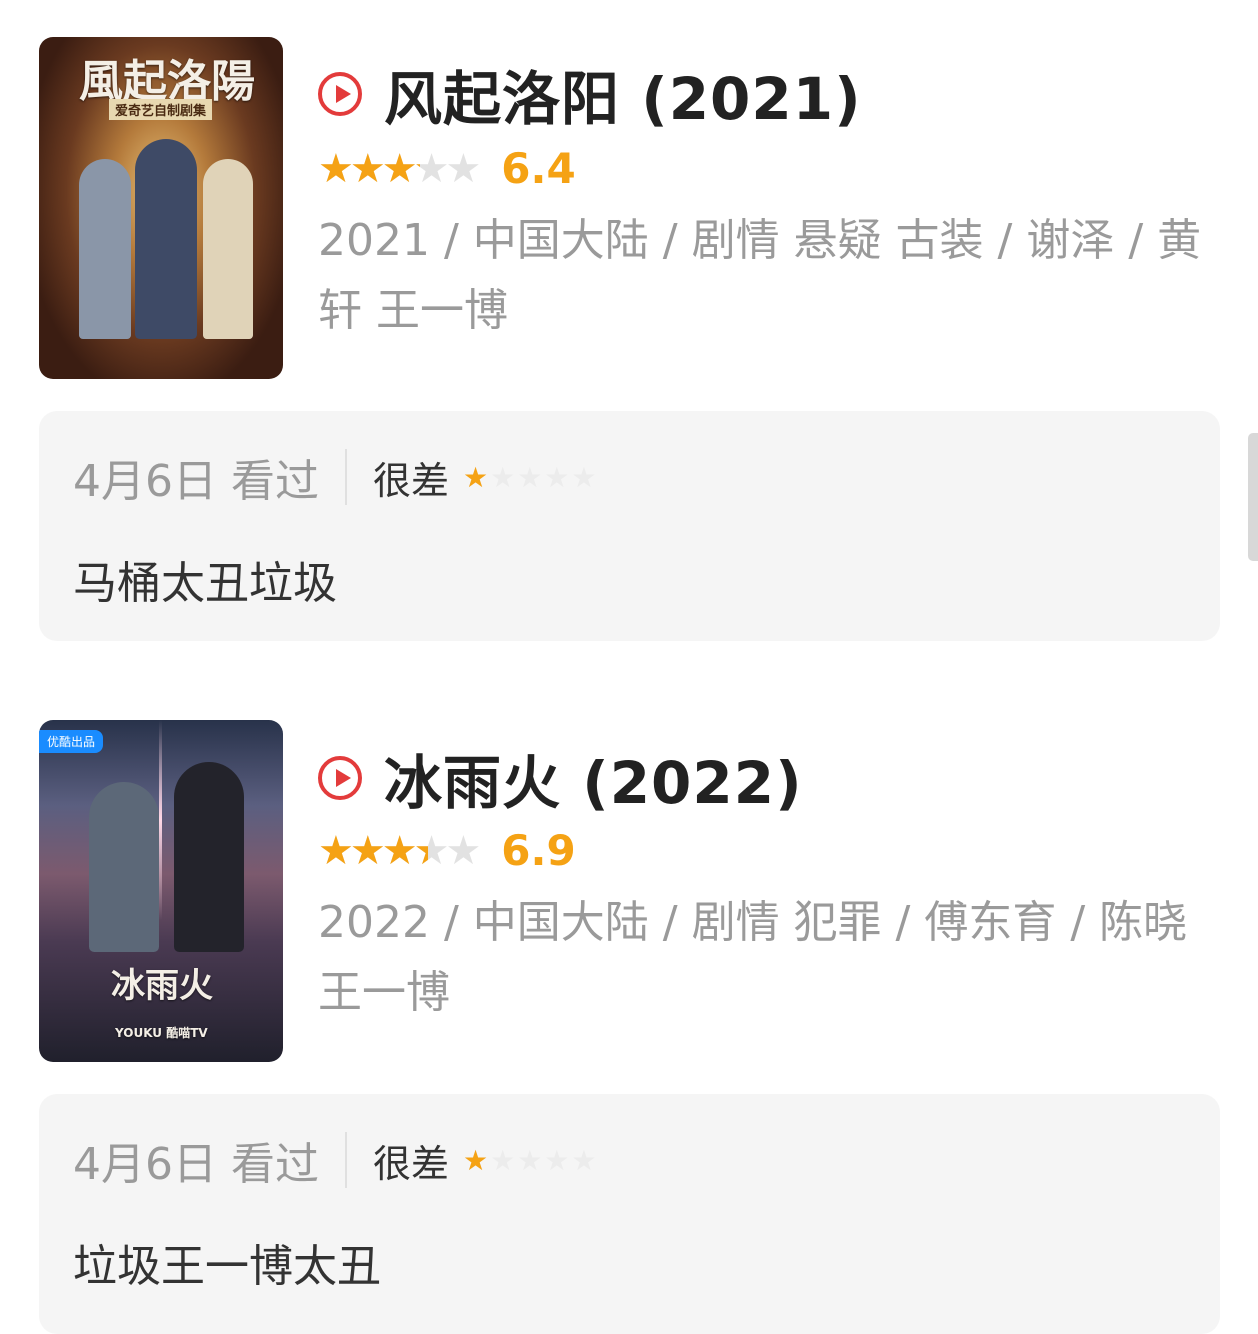 This screenshot has width=1258, height=1334. What do you see at coordinates (205, 583) in the screenshot?
I see `review-comment: 马桶太丑垃圾` at bounding box center [205, 583].